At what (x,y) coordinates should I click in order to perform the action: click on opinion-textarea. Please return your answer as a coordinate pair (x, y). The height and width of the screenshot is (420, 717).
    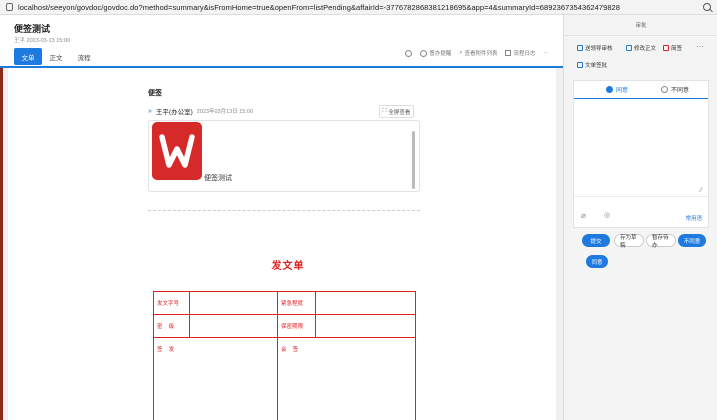
    Looking at the image, I should click on (641, 150).